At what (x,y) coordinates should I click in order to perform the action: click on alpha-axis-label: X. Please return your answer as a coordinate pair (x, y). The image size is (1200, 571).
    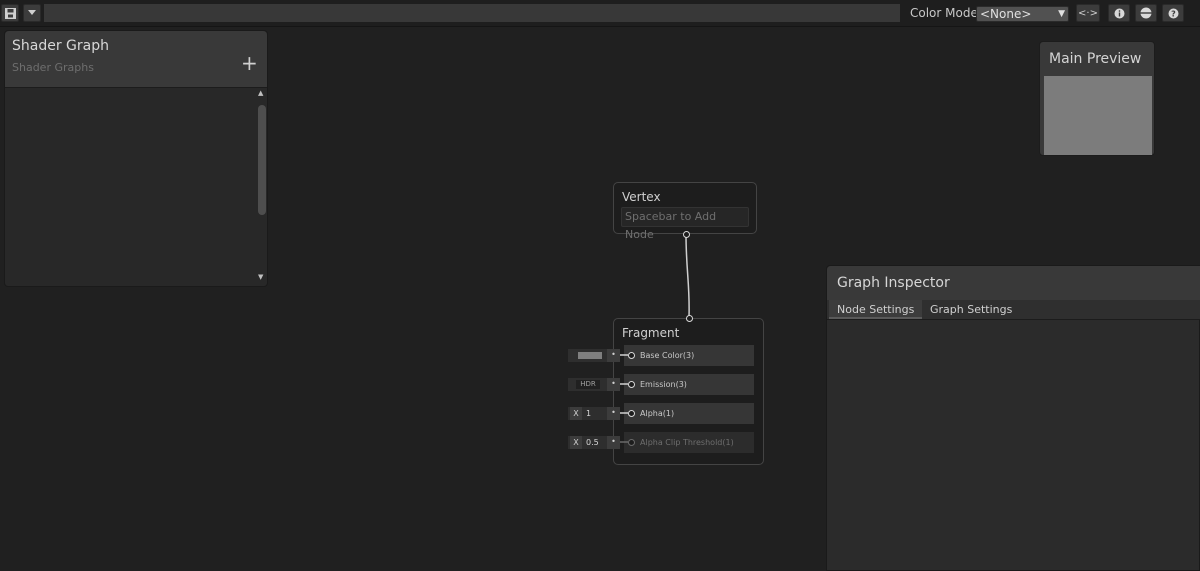
    Looking at the image, I should click on (576, 413).